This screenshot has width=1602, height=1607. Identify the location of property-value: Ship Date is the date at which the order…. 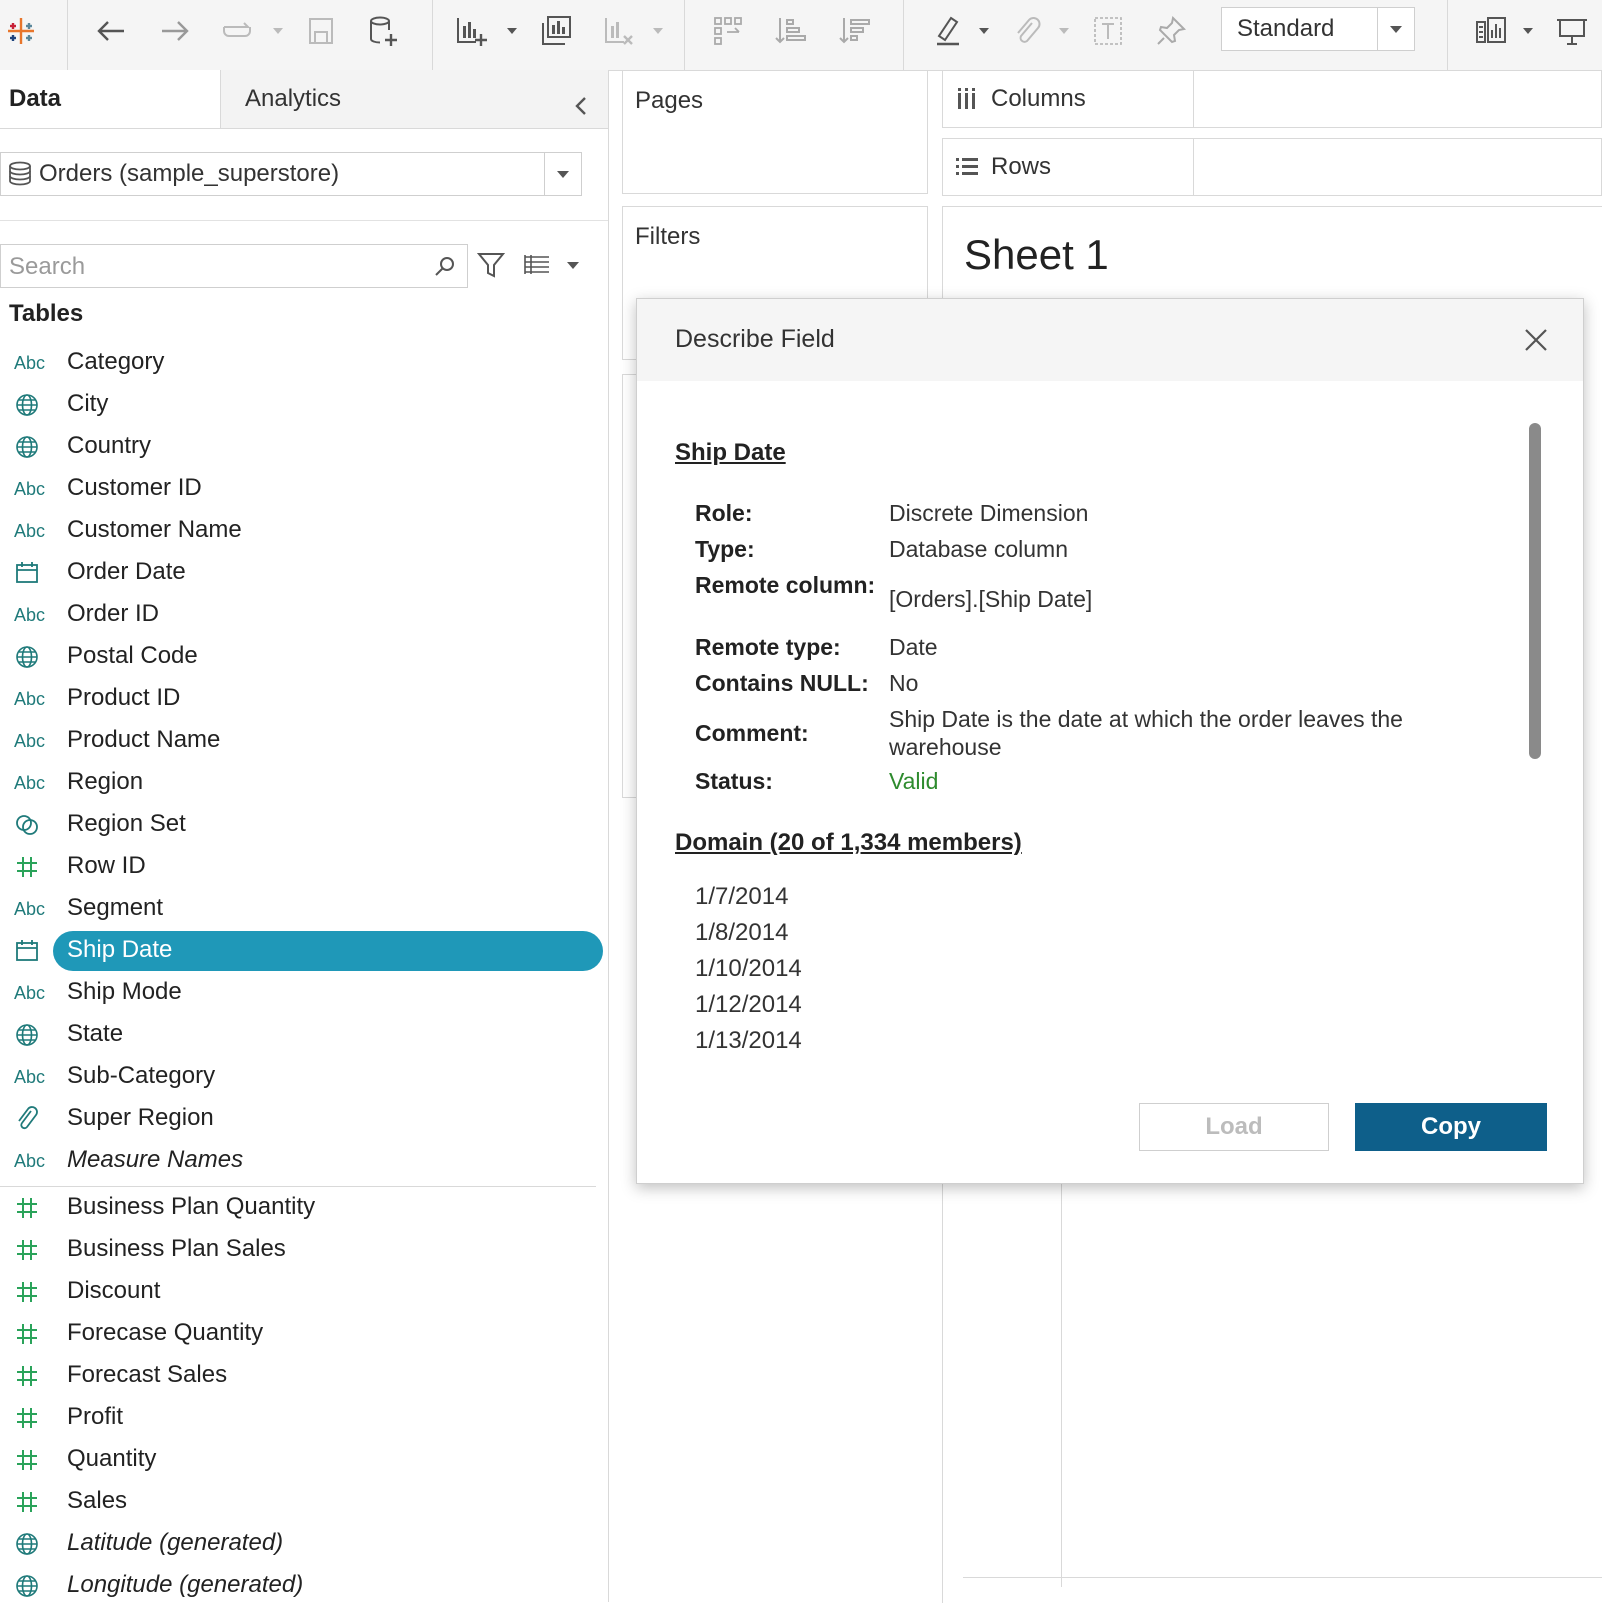
(1146, 733).